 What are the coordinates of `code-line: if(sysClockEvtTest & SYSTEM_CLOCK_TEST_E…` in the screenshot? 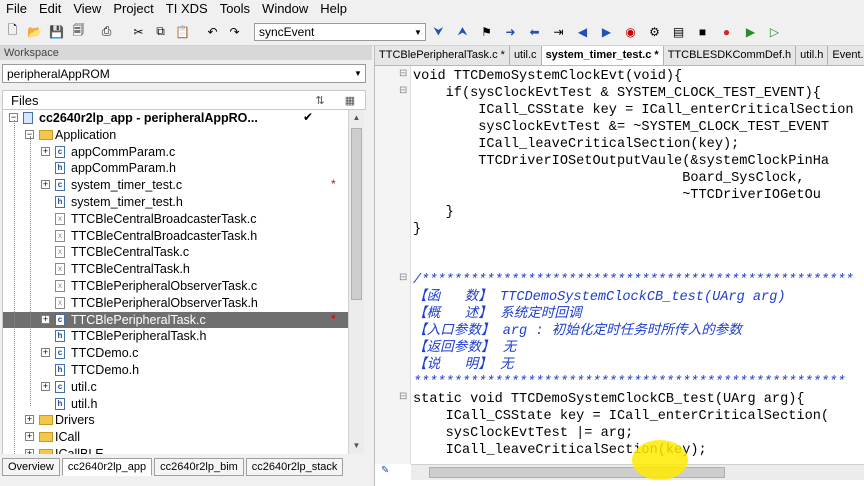 It's located at (617, 93).